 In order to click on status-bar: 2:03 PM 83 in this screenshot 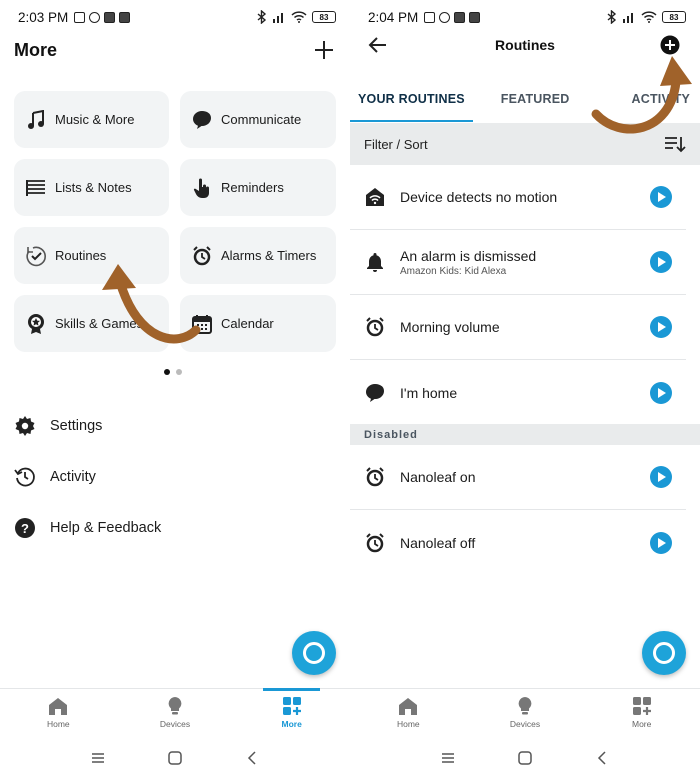, I will do `click(175, 17)`.